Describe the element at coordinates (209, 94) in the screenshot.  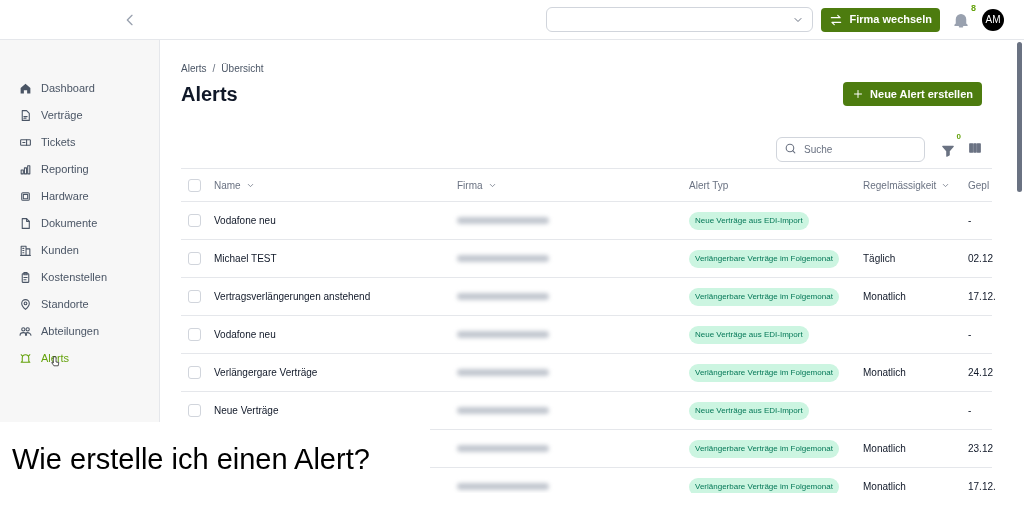
I see `page-title: Alerts` at that location.